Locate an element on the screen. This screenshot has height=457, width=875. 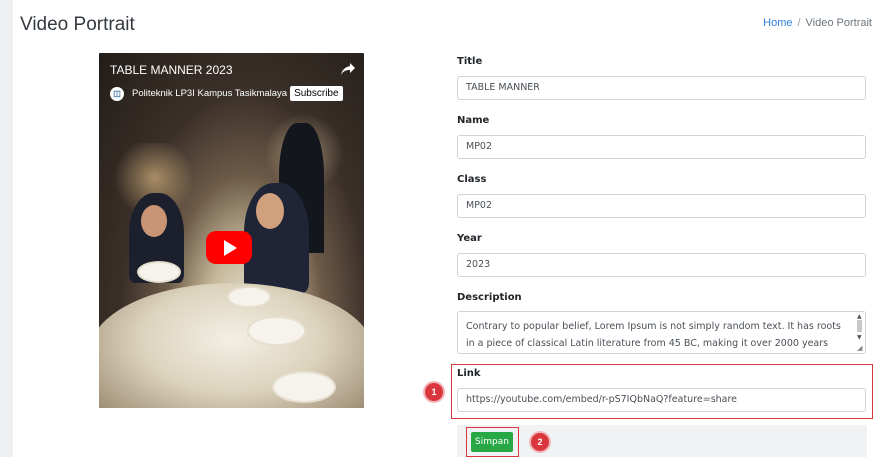
breadcrumb-home-link: Home is located at coordinates (777, 23).